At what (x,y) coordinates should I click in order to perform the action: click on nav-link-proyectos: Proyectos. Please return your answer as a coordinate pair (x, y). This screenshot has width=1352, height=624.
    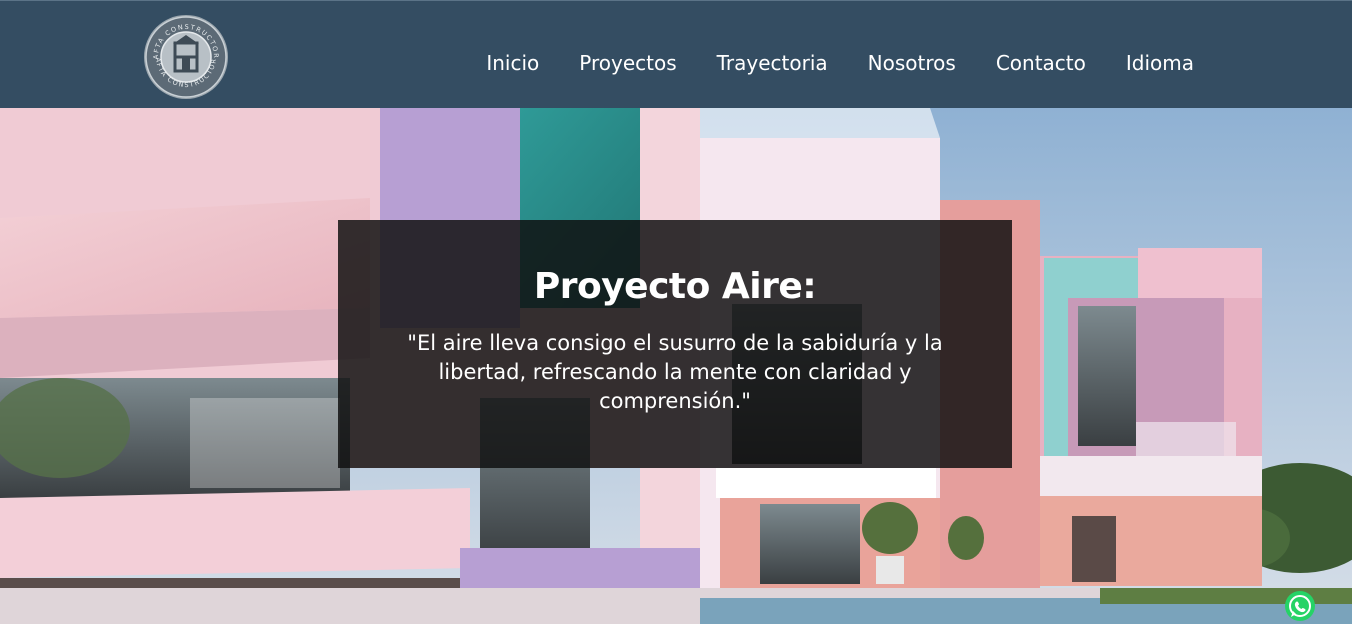
    Looking at the image, I should click on (627, 63).